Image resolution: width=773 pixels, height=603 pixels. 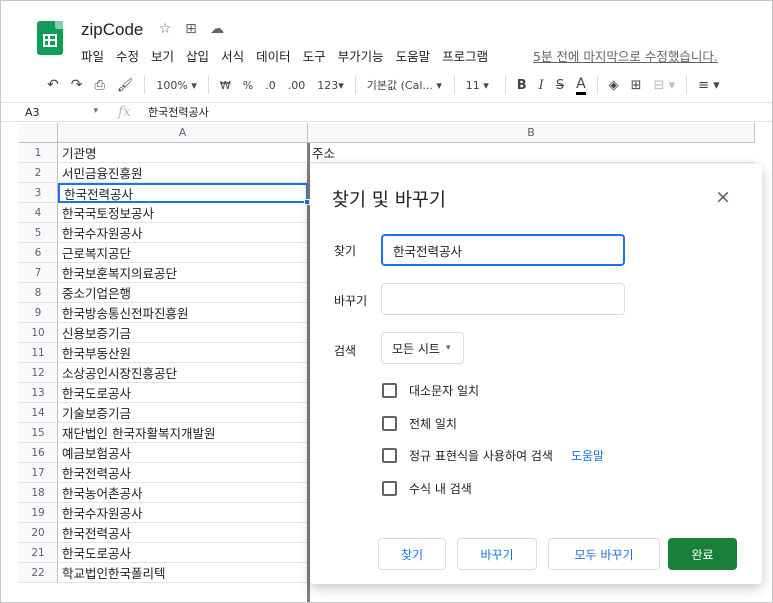 I want to click on row-header: 17, so click(x=38, y=473).